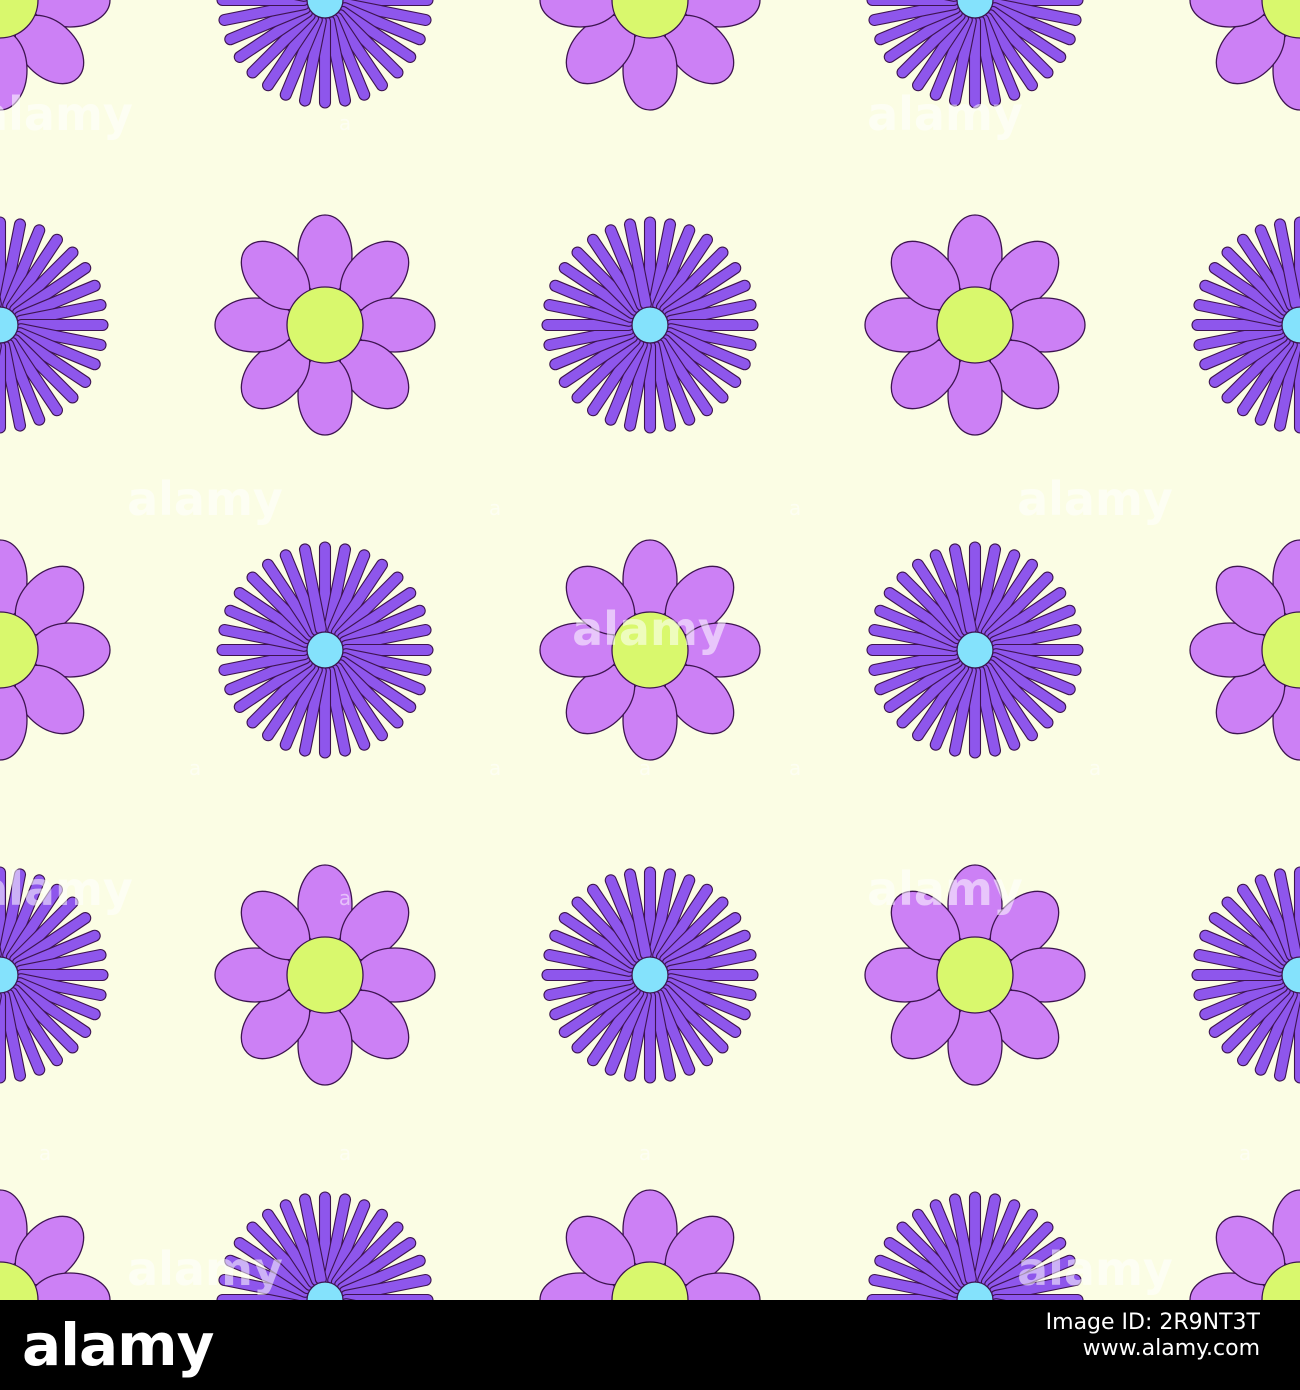 The width and height of the screenshot is (1300, 1390). Describe the element at coordinates (118, 1345) in the screenshot. I see `alamy-logo: alamy` at that location.